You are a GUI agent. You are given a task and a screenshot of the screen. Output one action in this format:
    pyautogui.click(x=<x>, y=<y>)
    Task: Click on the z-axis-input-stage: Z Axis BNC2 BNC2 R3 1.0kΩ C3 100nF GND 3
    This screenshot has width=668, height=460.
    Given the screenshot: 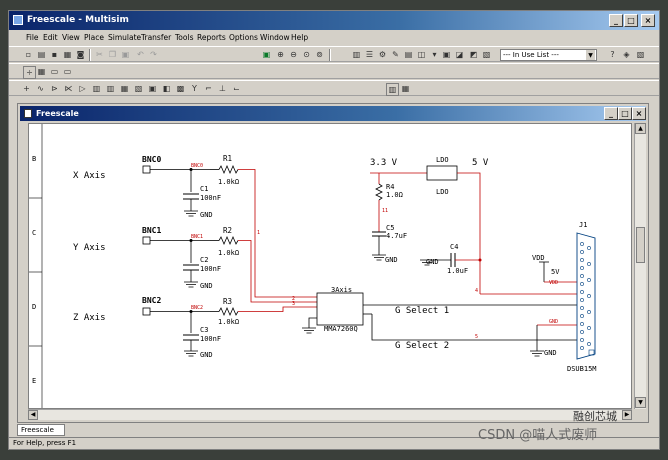 What is the action you would take?
    pyautogui.click(x=195, y=327)
    